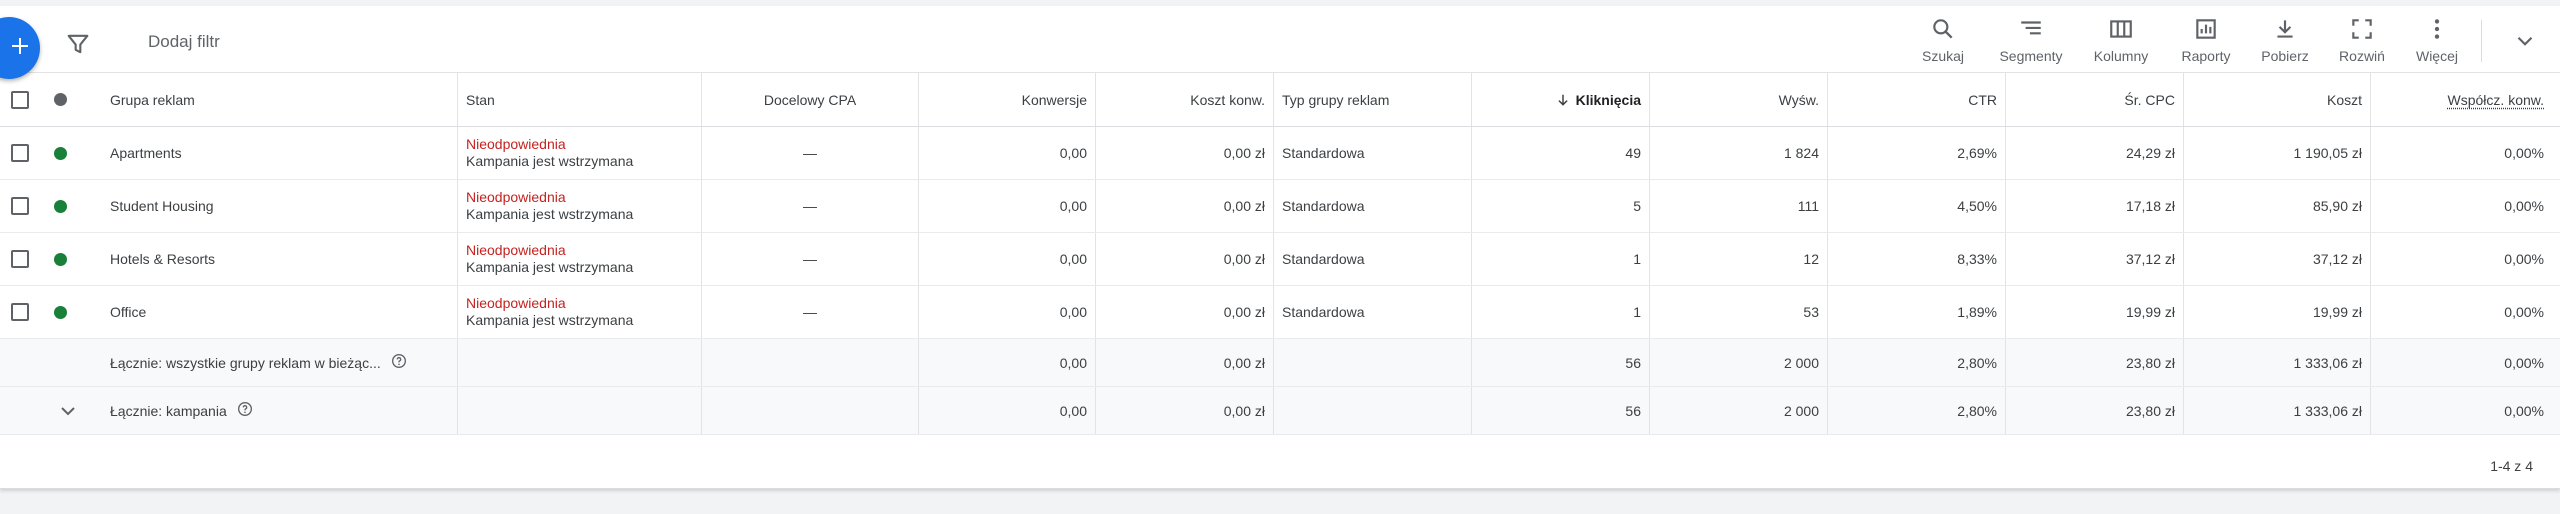 This screenshot has height=514, width=2560. I want to click on header-clicks: Kliknięcia, so click(1560, 99).